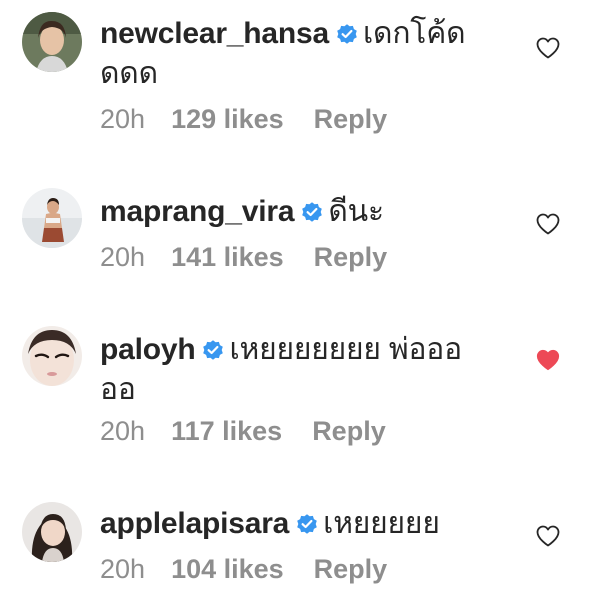 This screenshot has height=596, width=600. I want to click on liked-heart-icon, so click(548, 360).